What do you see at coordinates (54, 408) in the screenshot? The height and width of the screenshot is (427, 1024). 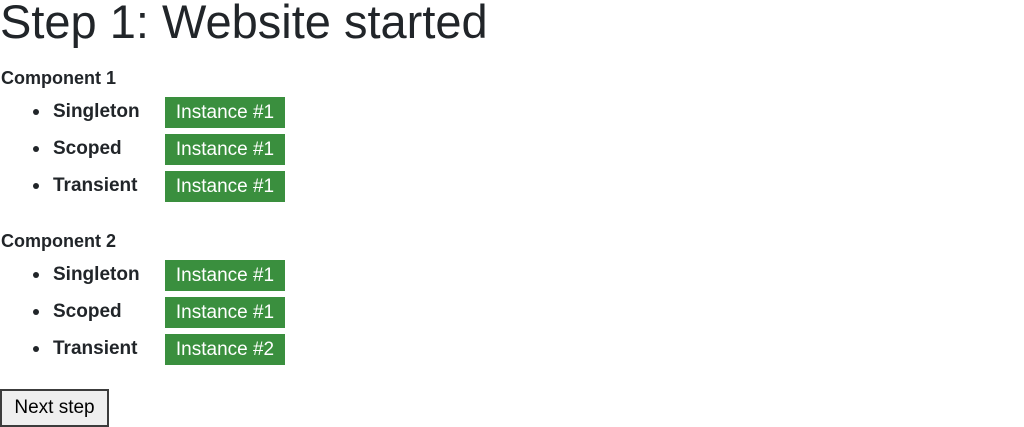 I see `next-step-button: Next step` at bounding box center [54, 408].